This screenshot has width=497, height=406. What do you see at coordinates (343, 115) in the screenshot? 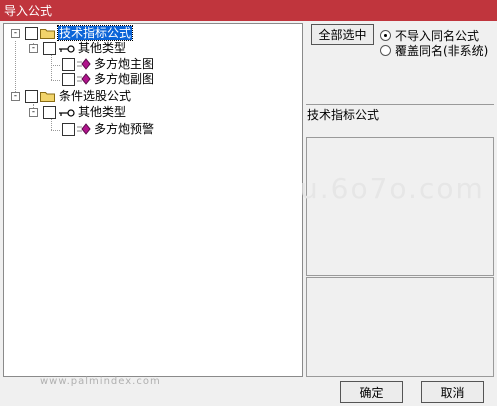
I see `formula-info-title: 技术指标公式` at bounding box center [343, 115].